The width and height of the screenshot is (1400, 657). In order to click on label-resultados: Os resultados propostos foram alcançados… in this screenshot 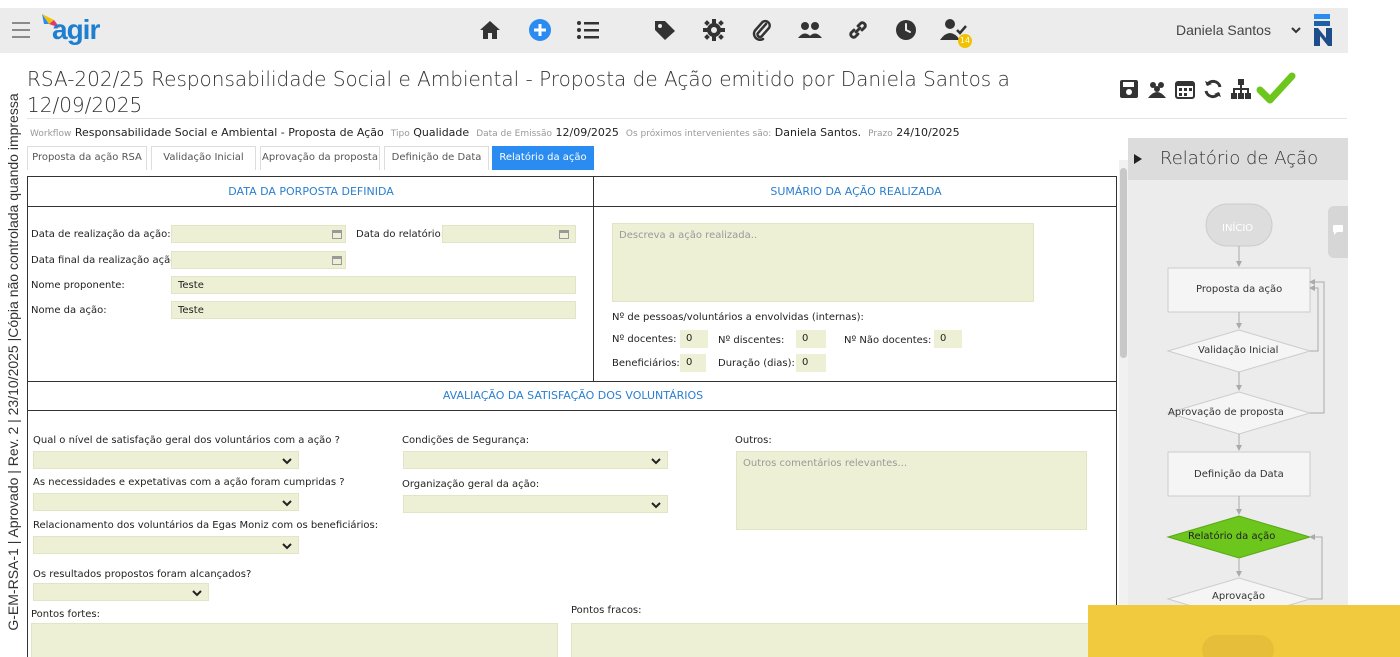, I will do `click(142, 574)`.